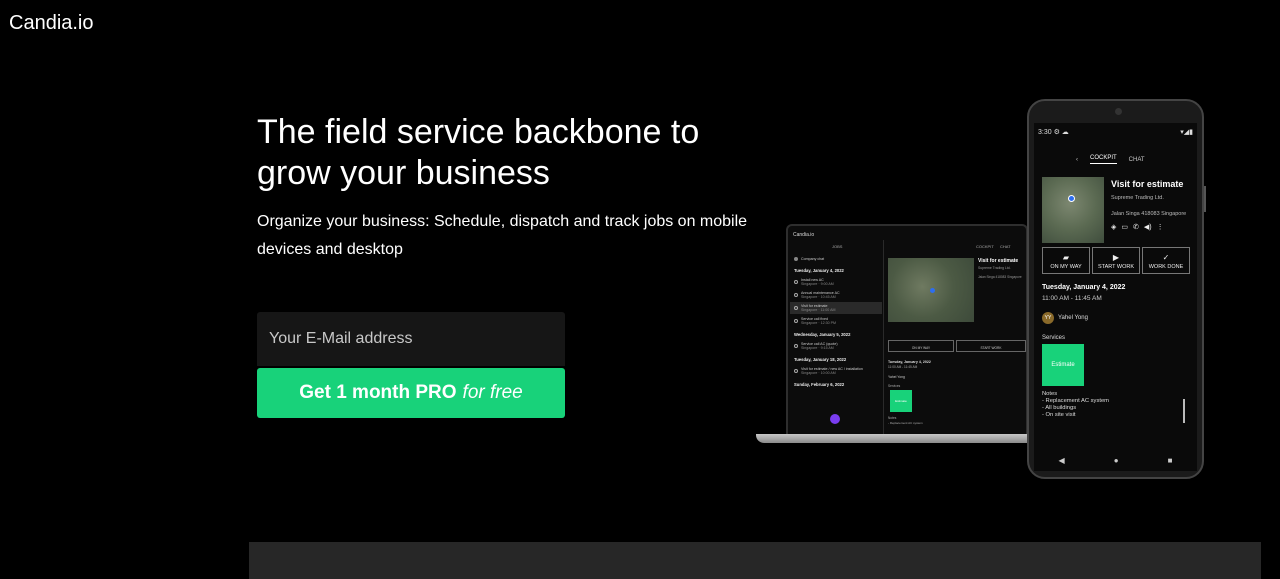 This screenshot has width=1280, height=579. I want to click on tab-cockpit: COCKPIT, so click(1103, 159).